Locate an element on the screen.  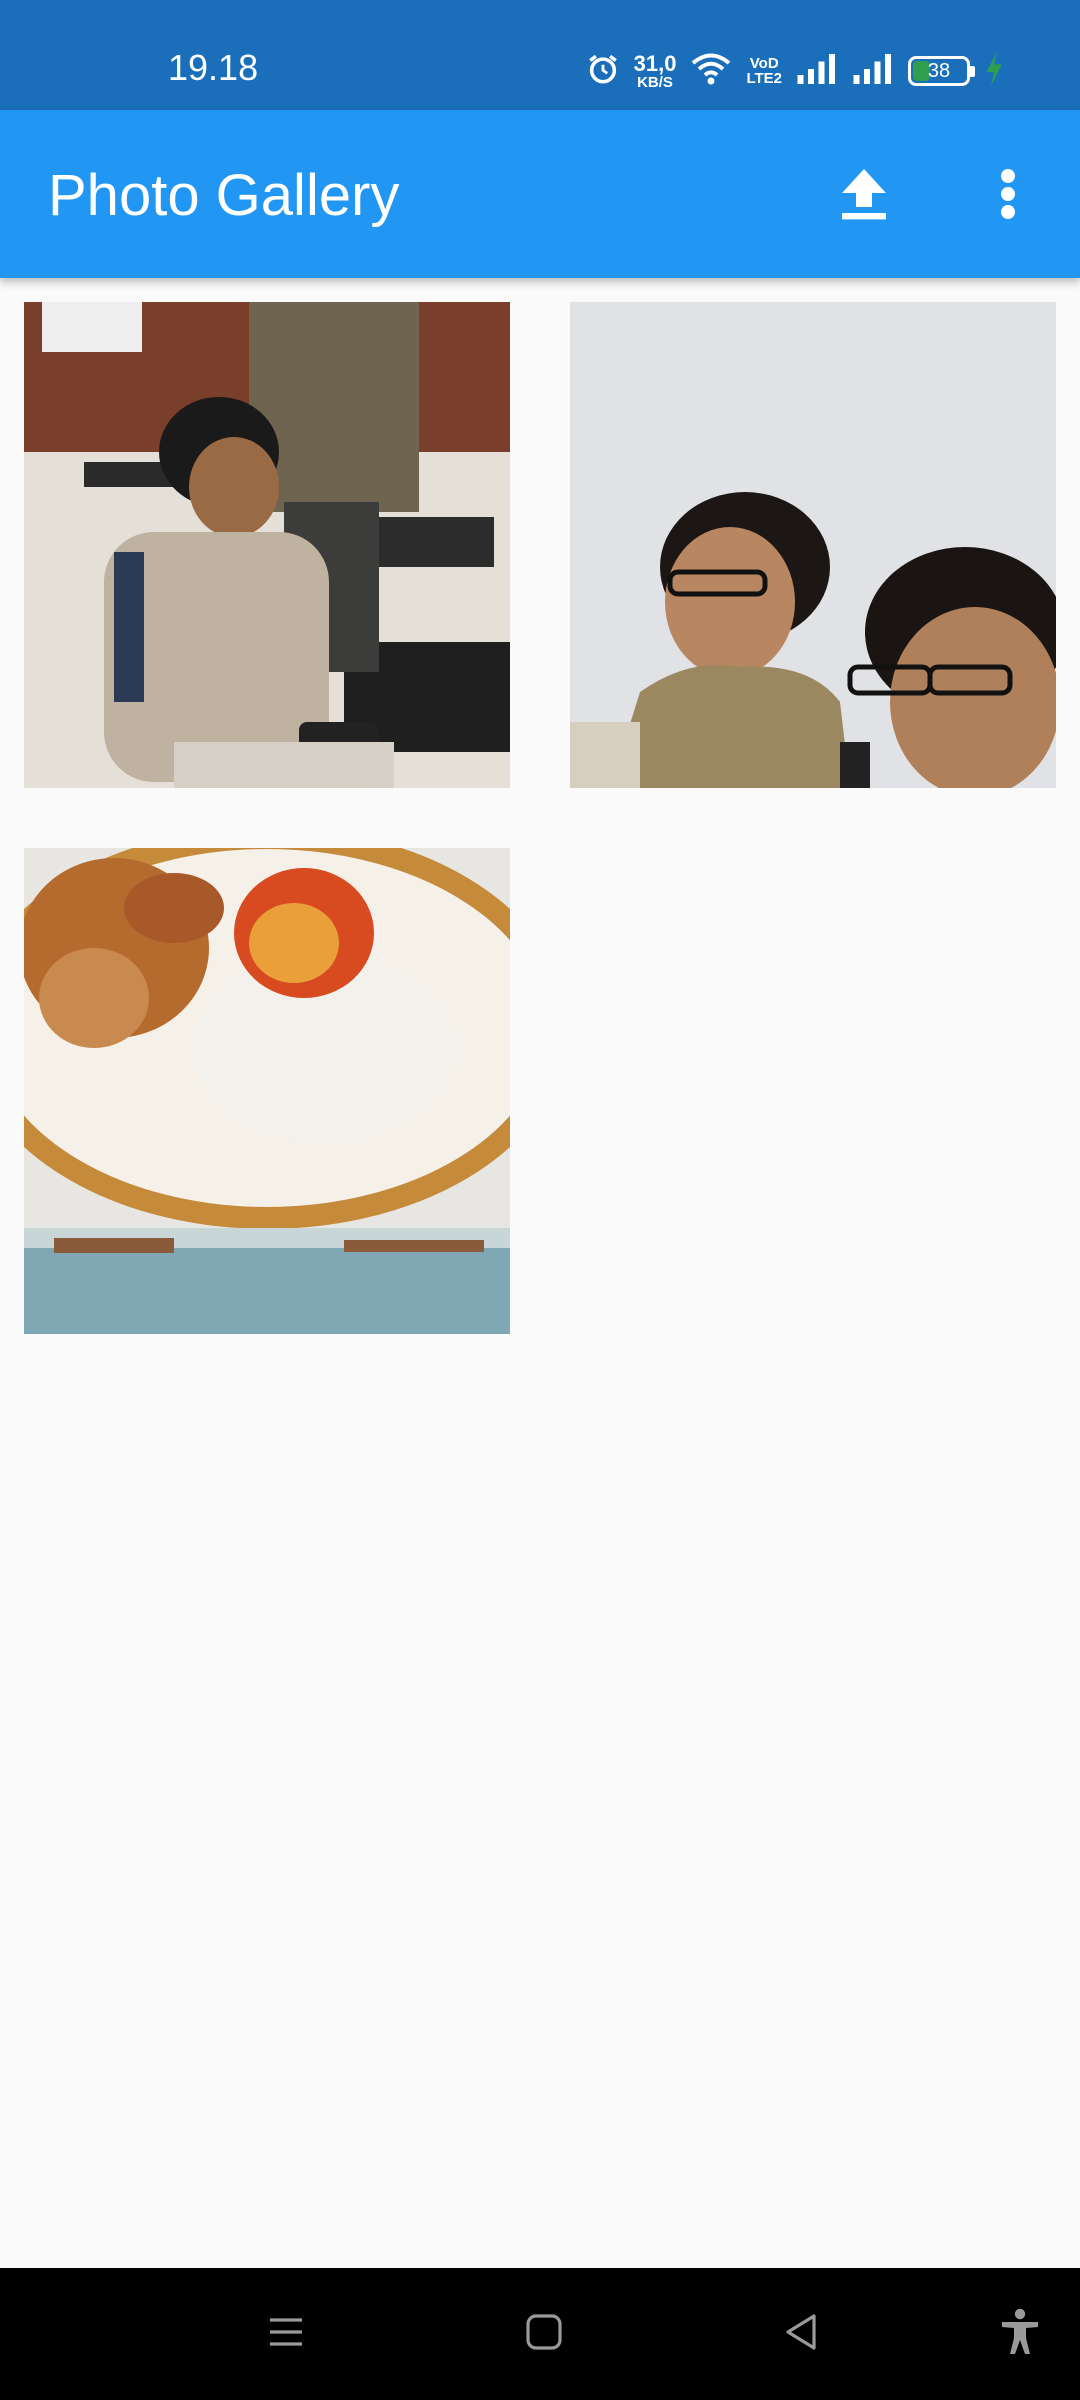
photo-two-people is located at coordinates (813, 545).